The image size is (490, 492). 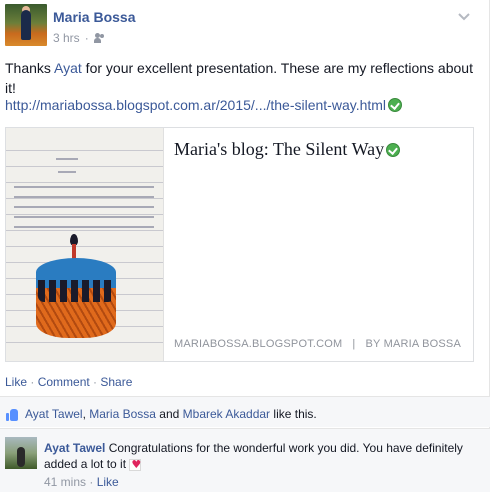 I want to click on post-actions: Like · Comment · Share, so click(x=68, y=382).